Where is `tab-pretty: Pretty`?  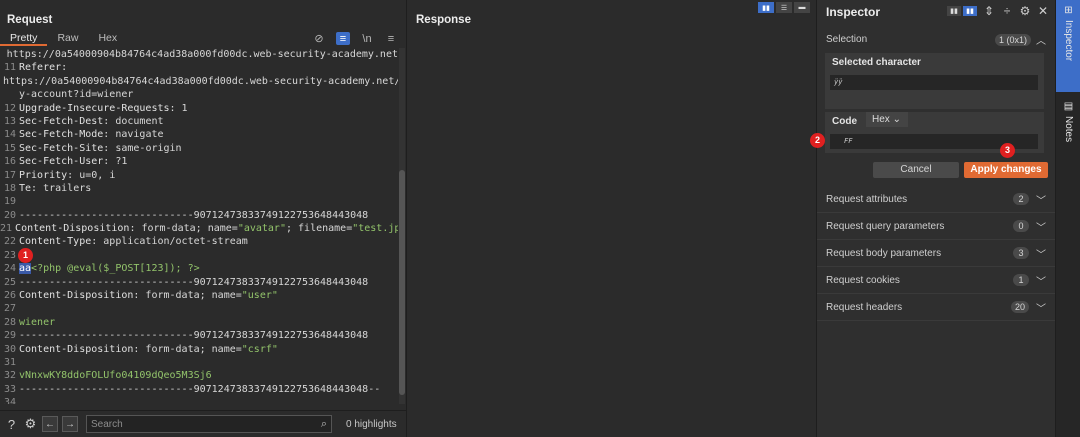
tab-pretty: Pretty is located at coordinates (24, 39).